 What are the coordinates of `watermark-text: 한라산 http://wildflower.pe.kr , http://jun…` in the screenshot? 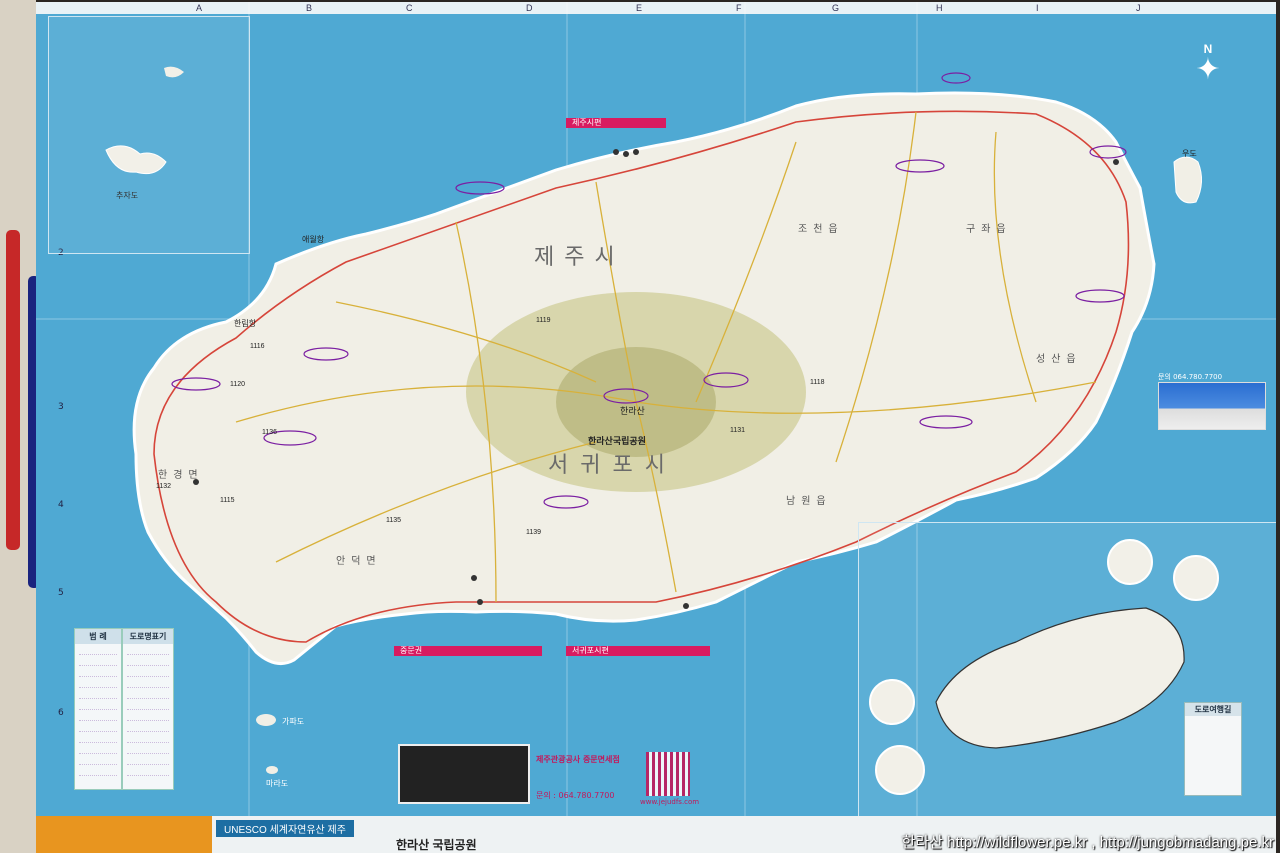 It's located at (1087, 842).